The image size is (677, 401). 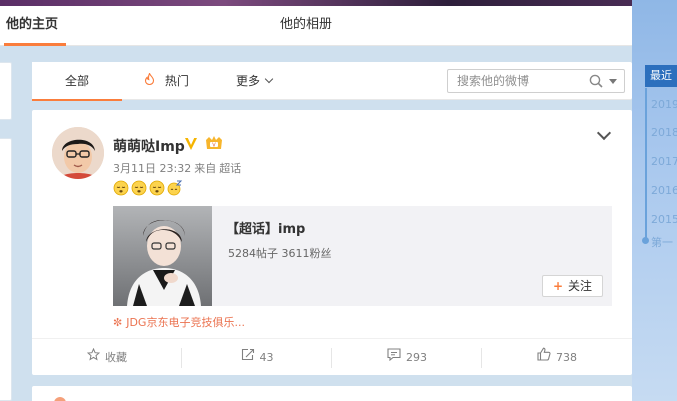 What do you see at coordinates (230, 168) in the screenshot?
I see `post-source-client: 超话` at bounding box center [230, 168].